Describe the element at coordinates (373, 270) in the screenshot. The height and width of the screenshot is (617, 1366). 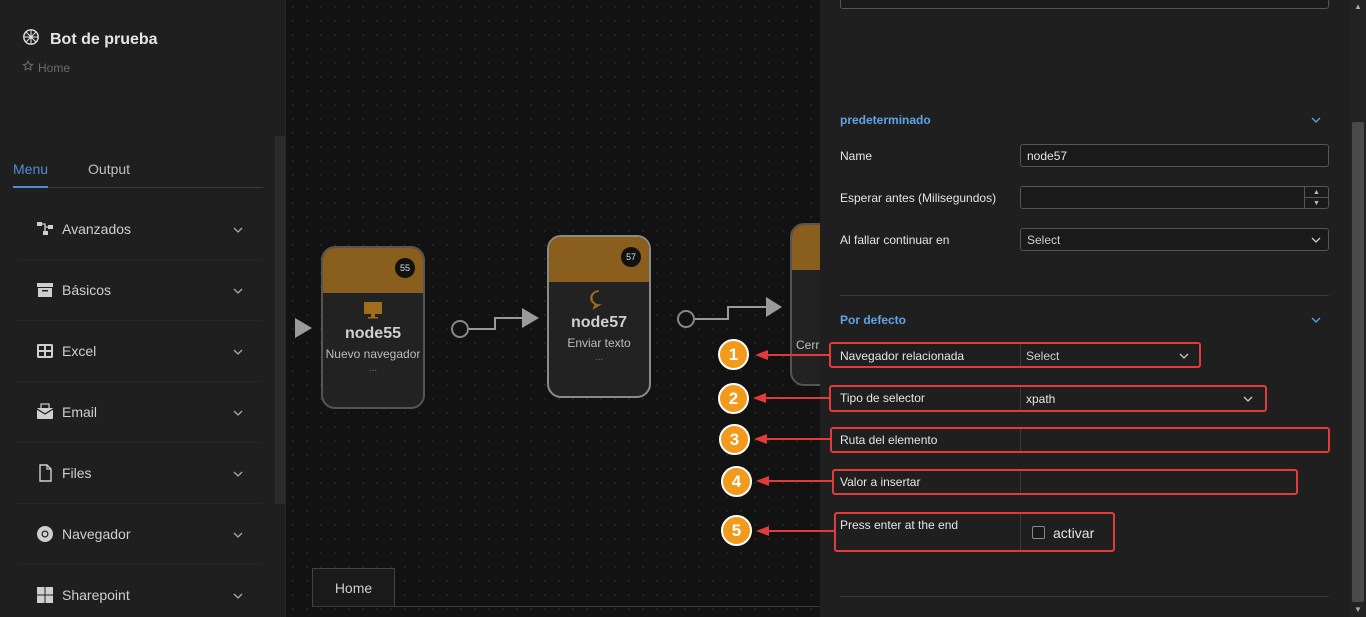
I see `node-header: 55` at that location.